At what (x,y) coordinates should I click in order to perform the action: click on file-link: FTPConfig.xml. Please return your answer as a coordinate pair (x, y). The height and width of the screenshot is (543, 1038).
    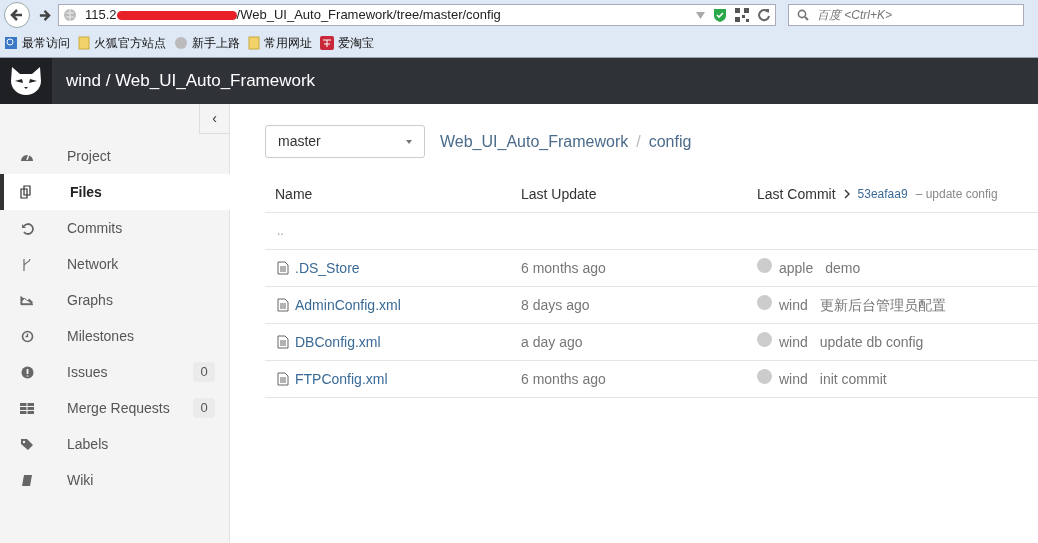
    Looking at the image, I should click on (341, 379).